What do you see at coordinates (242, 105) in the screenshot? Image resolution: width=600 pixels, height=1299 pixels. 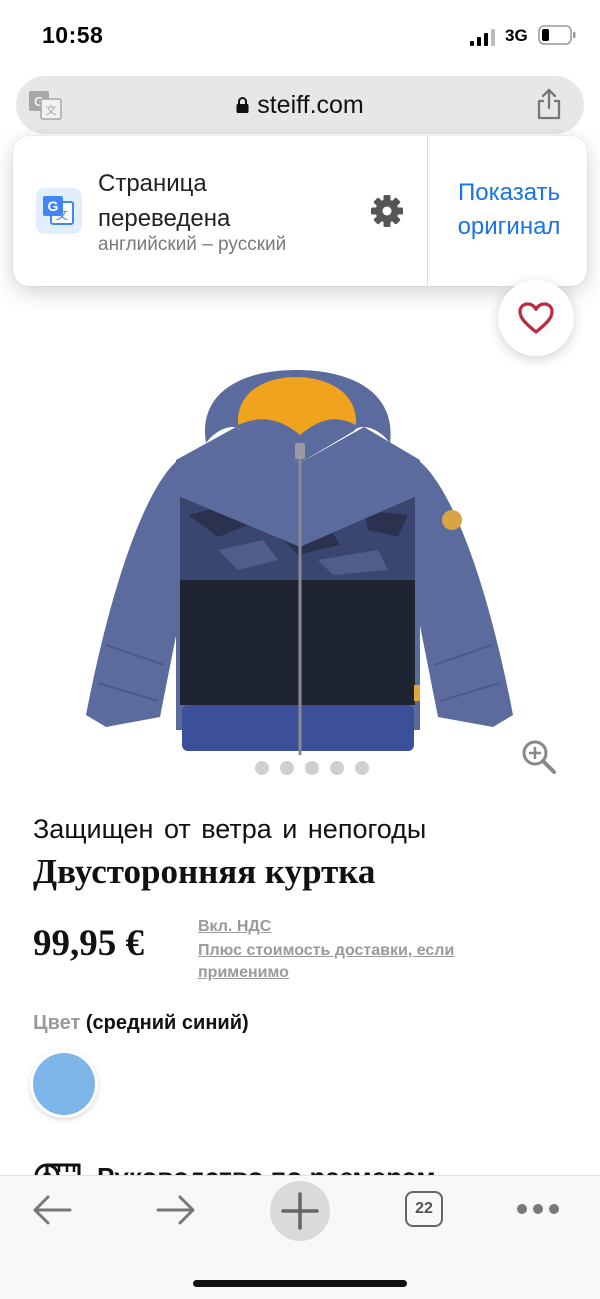 I see `lock-icon` at bounding box center [242, 105].